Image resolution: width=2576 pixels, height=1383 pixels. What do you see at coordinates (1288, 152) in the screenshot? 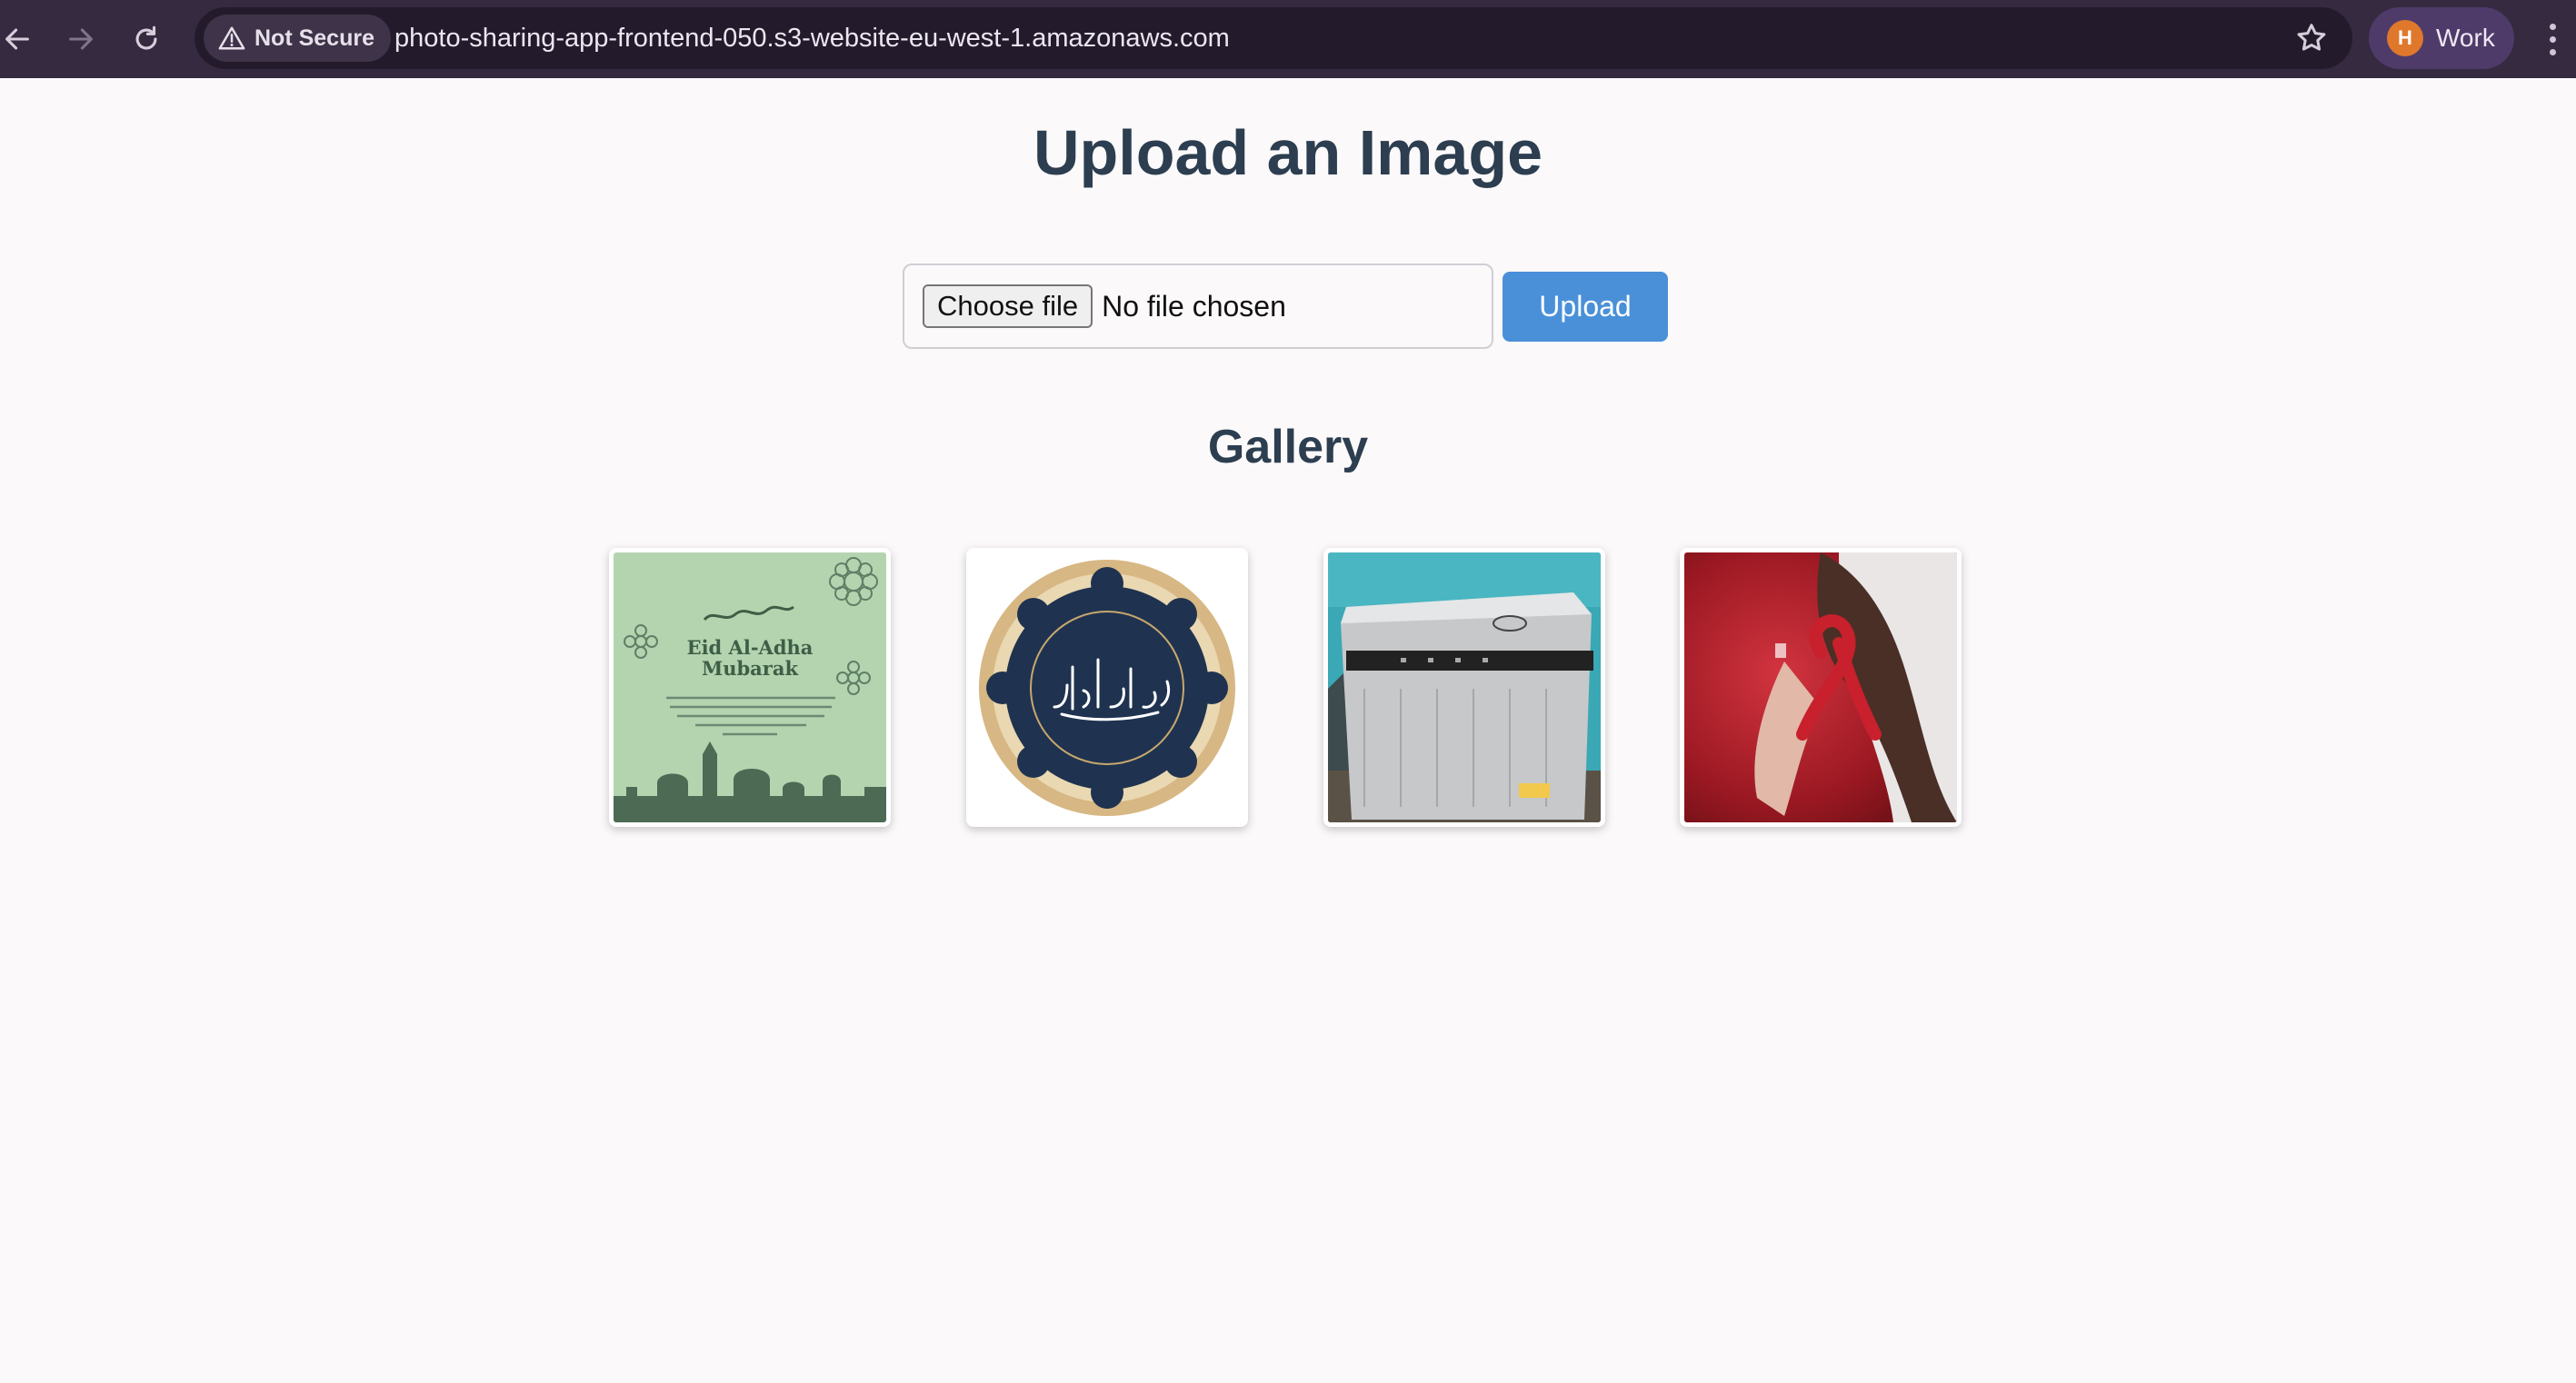
I see `page-title: Upload an Image` at bounding box center [1288, 152].